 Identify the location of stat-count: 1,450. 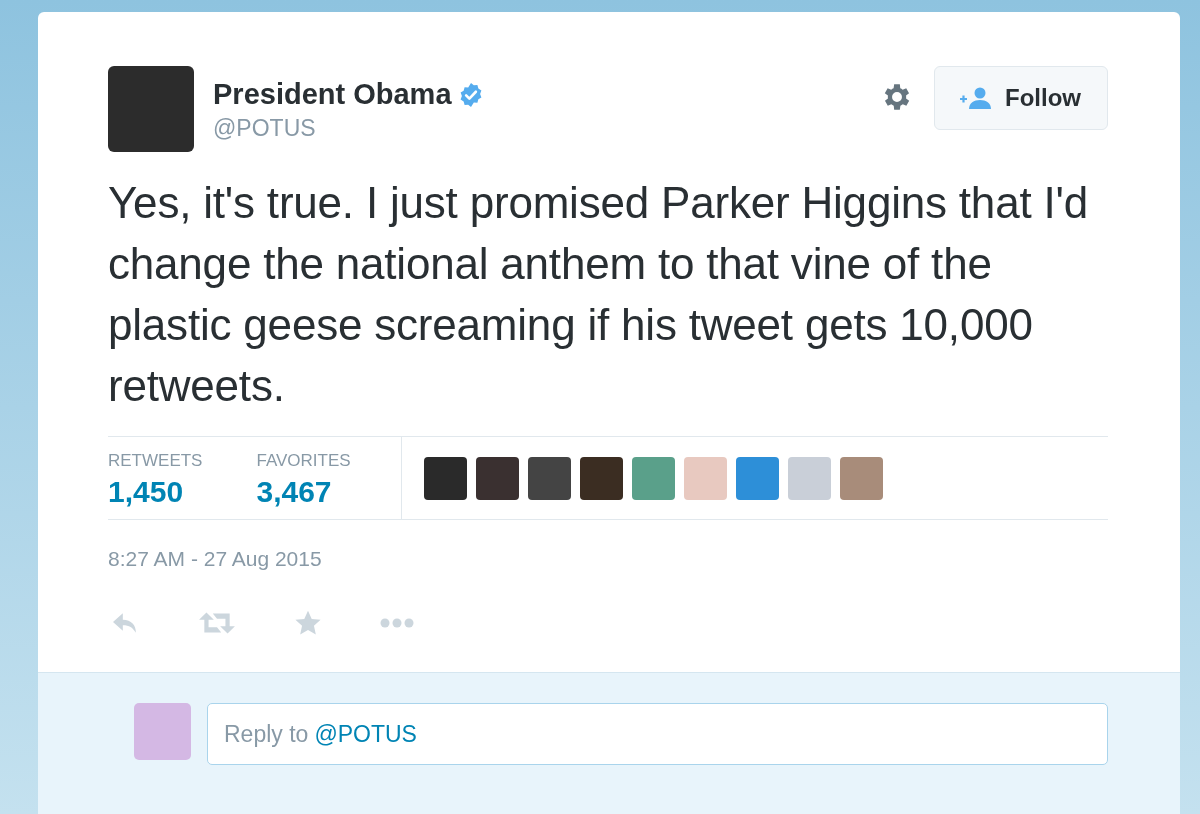
(155, 492).